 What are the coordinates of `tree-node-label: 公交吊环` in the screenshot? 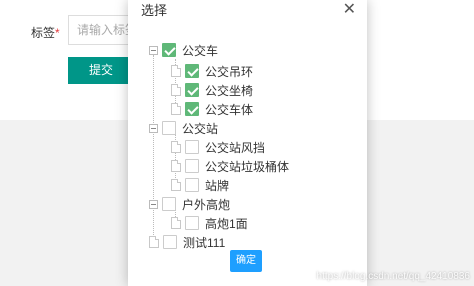 It's located at (229, 71).